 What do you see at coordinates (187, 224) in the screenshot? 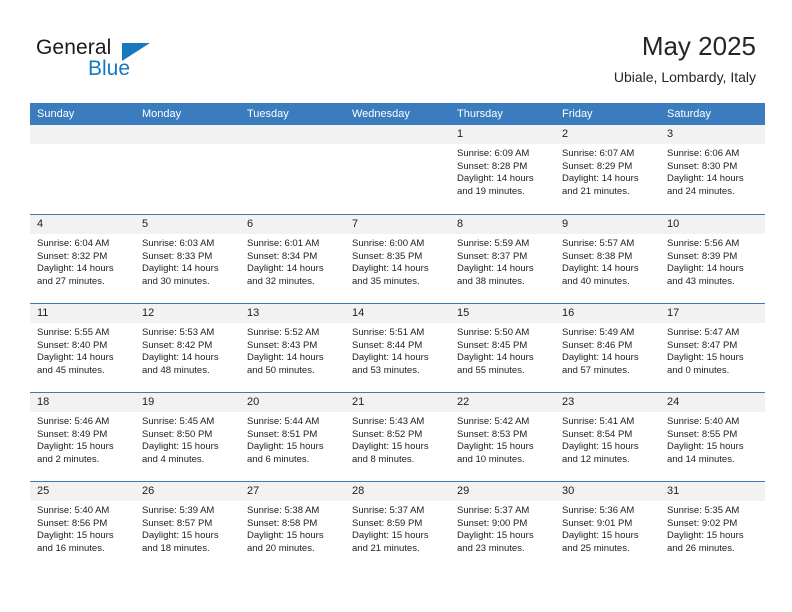
I see `day-number: 5` at bounding box center [187, 224].